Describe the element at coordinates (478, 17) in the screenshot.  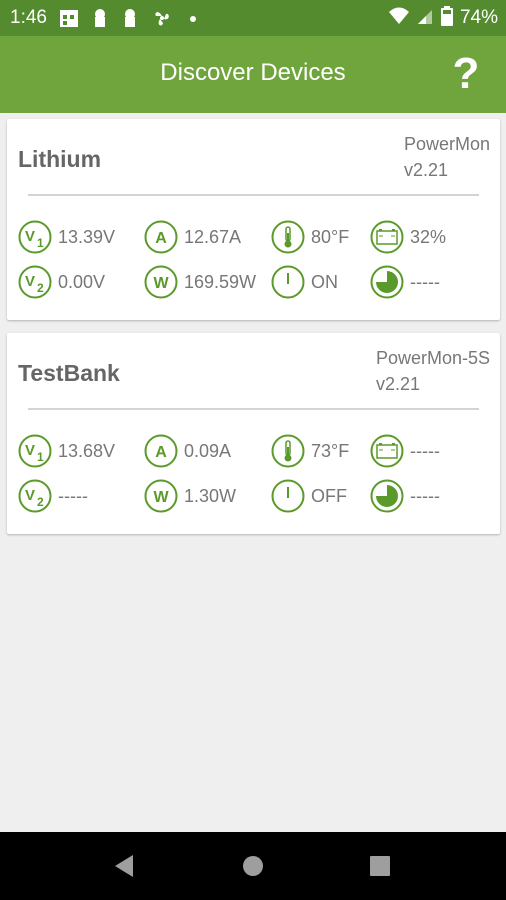
I see `battery-percent: 74%` at that location.